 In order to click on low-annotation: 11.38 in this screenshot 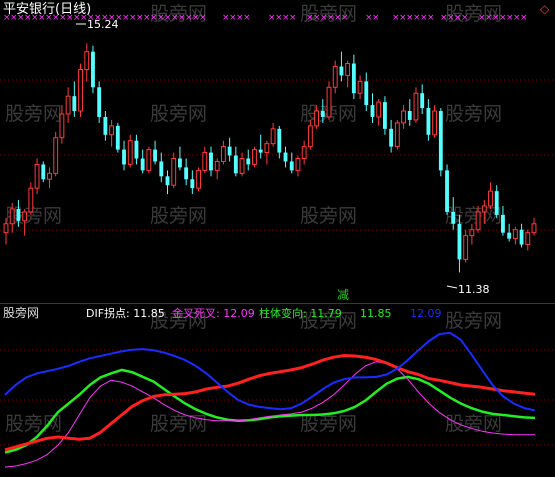, I will do `click(468, 289)`.